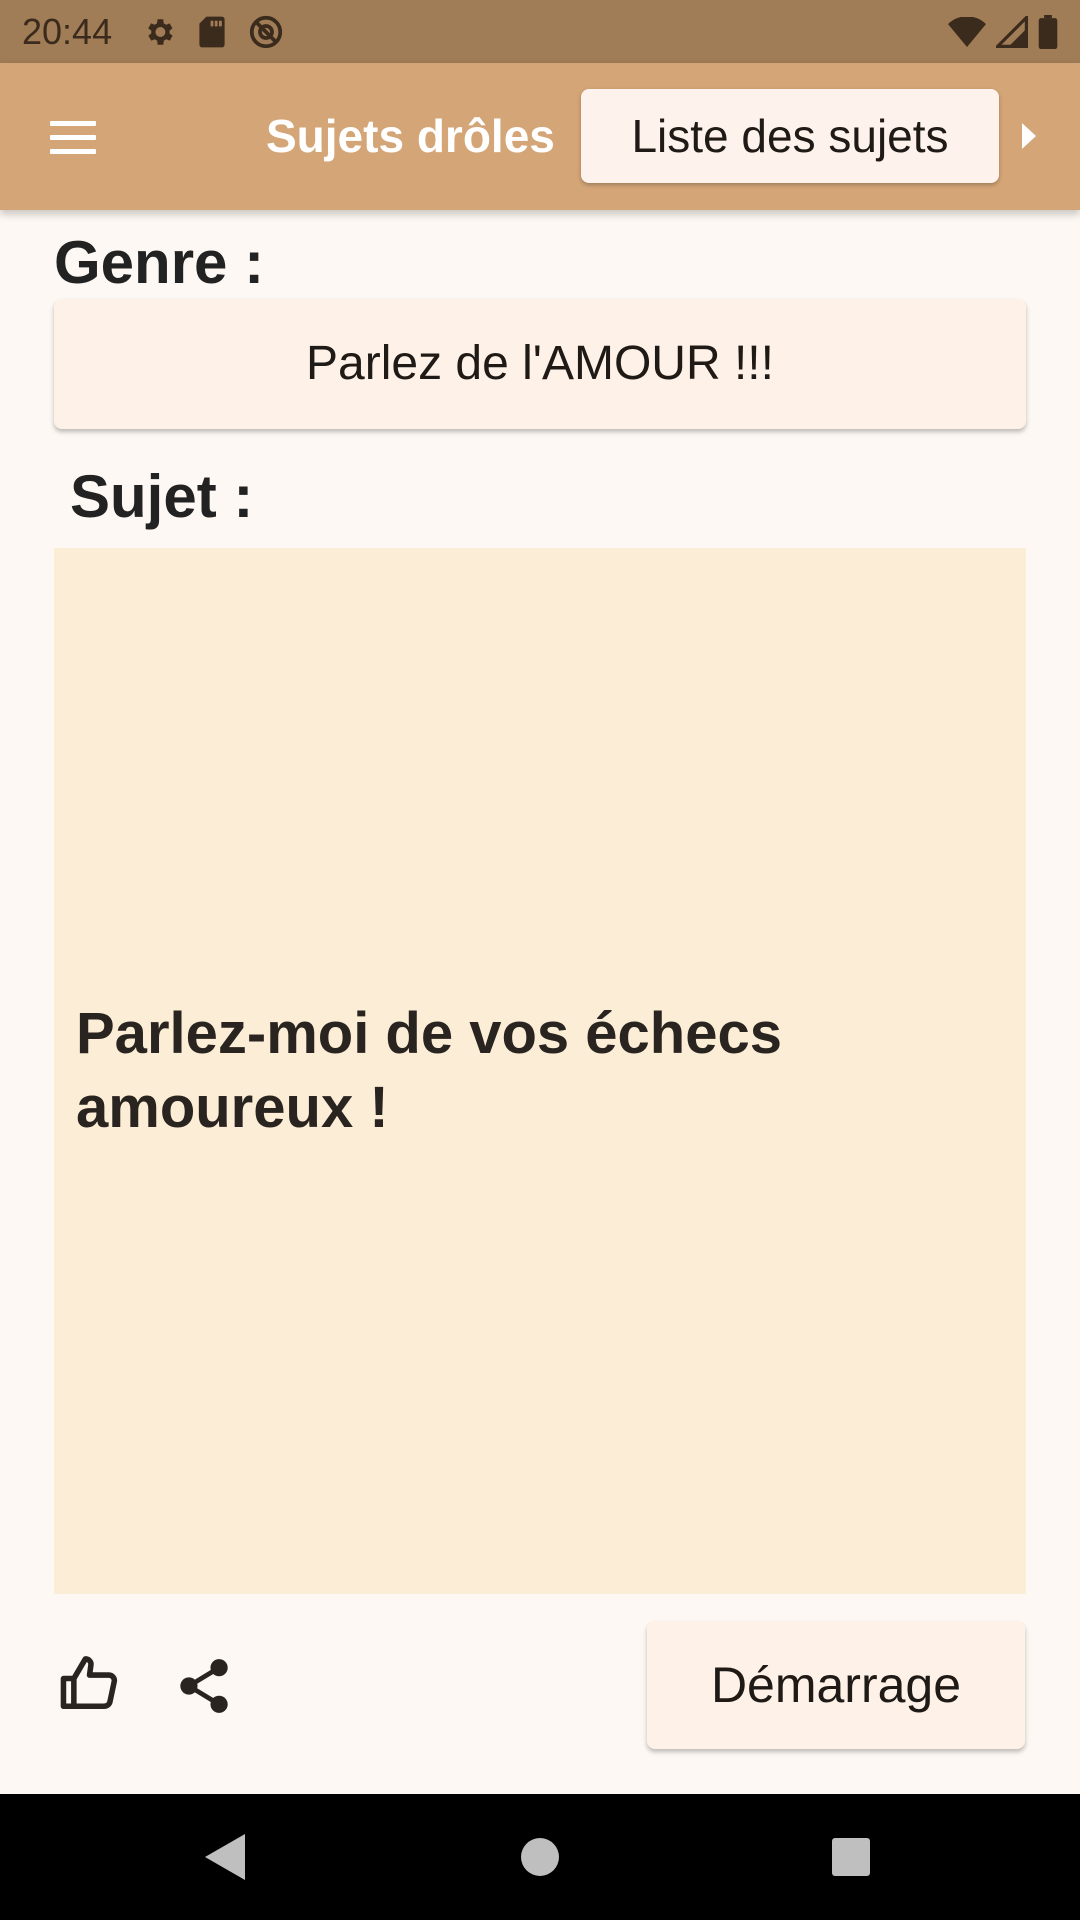 This screenshot has height=1920, width=1080. What do you see at coordinates (410, 136) in the screenshot?
I see `app-title: Sujets drôles` at bounding box center [410, 136].